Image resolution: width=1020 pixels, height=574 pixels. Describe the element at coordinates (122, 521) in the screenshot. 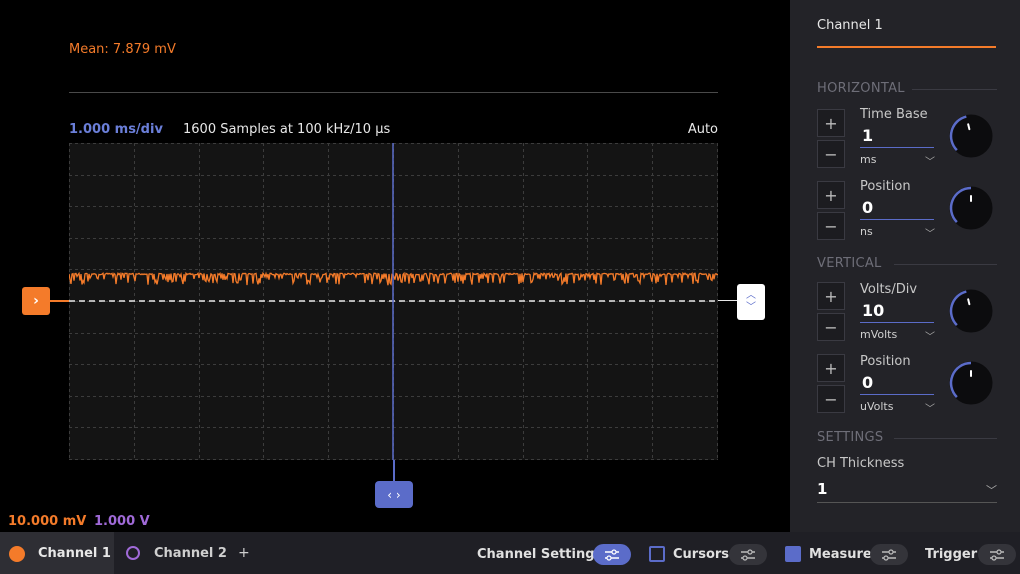

I see `ch2-scale: 1.000 V` at that location.